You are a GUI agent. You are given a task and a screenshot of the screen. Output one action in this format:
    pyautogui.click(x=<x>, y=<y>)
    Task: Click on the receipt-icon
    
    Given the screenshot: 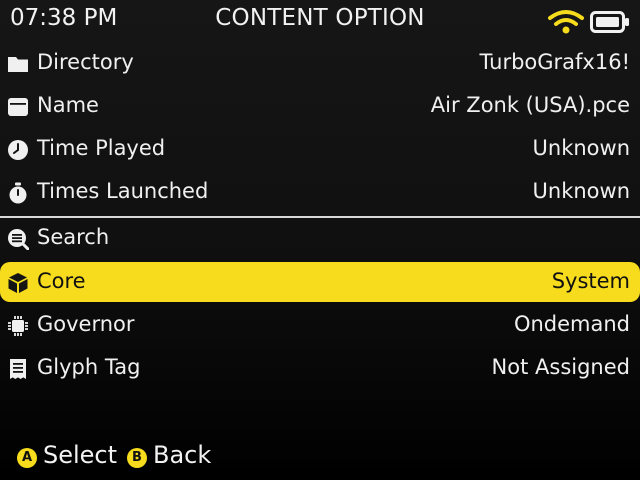 What is the action you would take?
    pyautogui.click(x=18, y=369)
    